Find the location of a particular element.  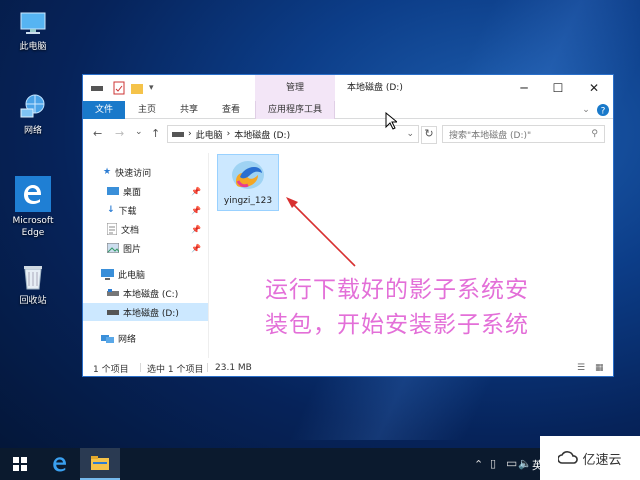

cloud-logo-icon is located at coordinates (568, 457).